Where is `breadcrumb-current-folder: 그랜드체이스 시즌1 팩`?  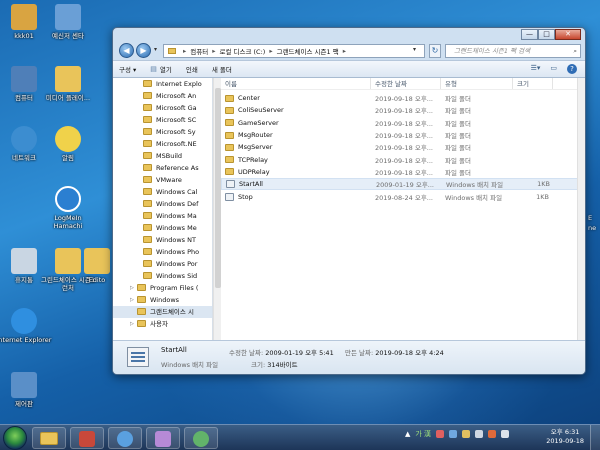 breadcrumb-current-folder: 그랜드체이스 시즌1 팩 is located at coordinates (308, 51).